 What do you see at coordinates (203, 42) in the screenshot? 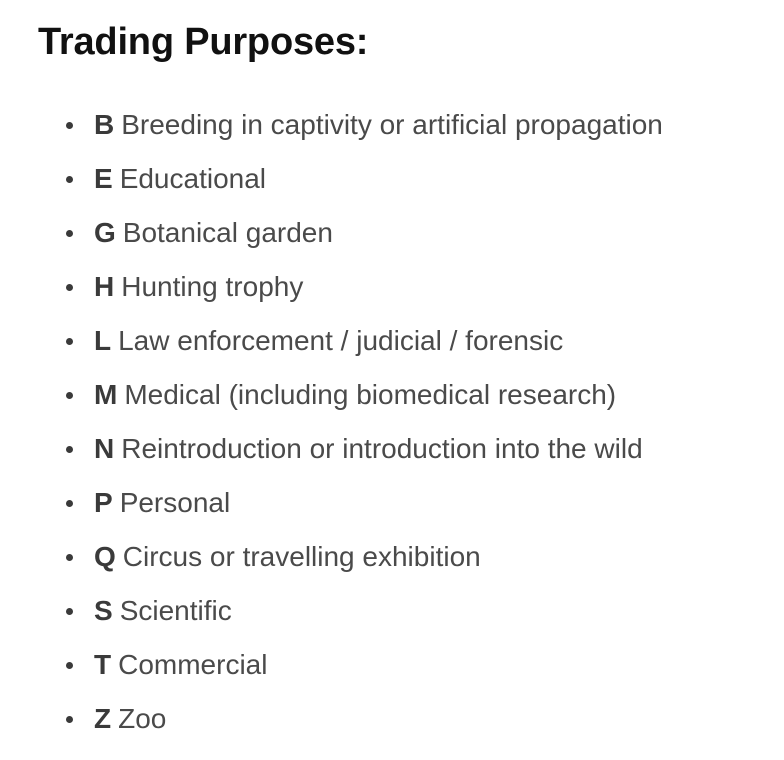
I see `page-title: Trading Purposes:` at bounding box center [203, 42].